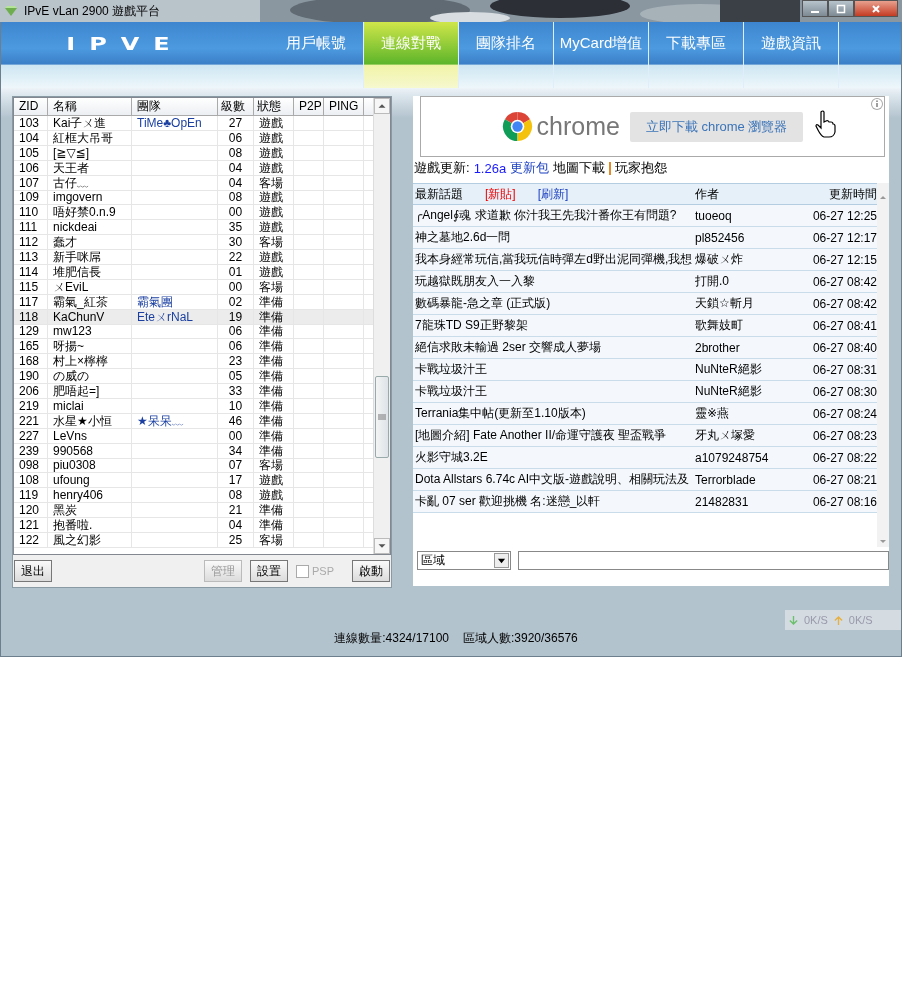  Describe the element at coordinates (193, 123) in the screenshot. I see `player-row: 103 Kai子ㄨ進 TiMe♣OpEn 27 遊戲` at that location.